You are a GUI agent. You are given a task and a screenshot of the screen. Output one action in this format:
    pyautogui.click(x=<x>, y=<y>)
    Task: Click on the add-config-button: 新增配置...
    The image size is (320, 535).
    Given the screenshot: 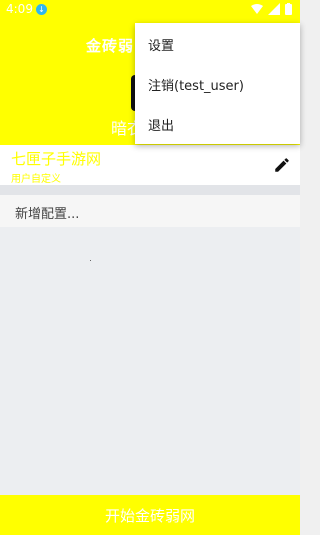 What is the action you would take?
    pyautogui.click(x=150, y=211)
    